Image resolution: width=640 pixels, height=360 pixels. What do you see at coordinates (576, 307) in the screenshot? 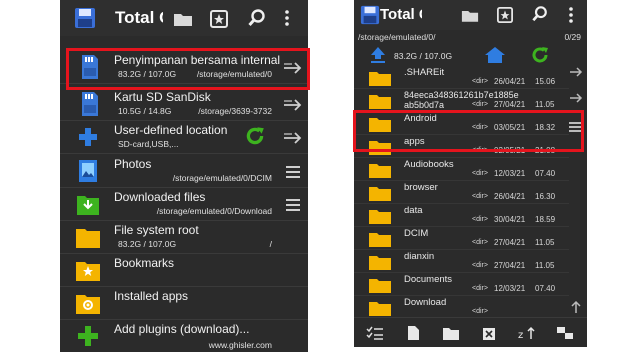
I see `scroll-up-icon` at bounding box center [576, 307].